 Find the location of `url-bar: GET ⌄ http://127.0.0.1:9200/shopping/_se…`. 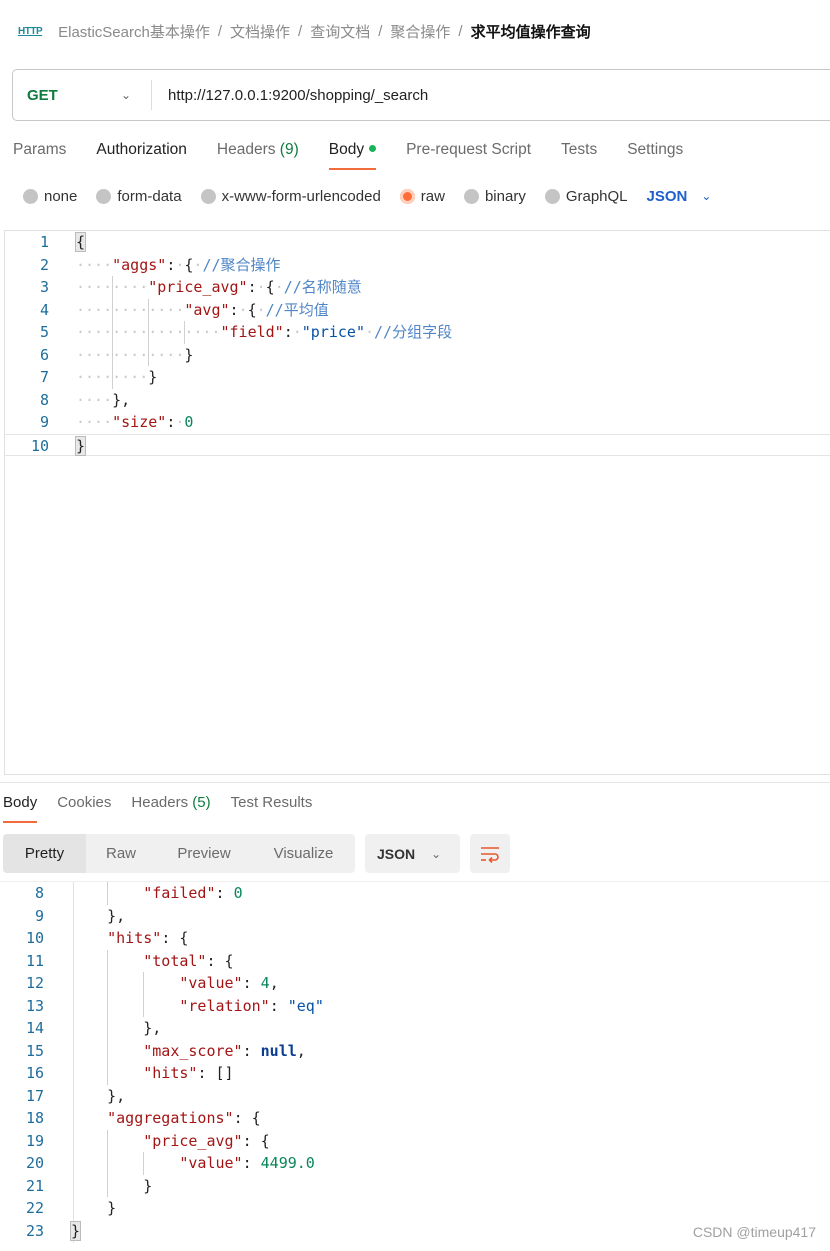

url-bar: GET ⌄ http://127.0.0.1:9200/shopping/_se… is located at coordinates (421, 95).